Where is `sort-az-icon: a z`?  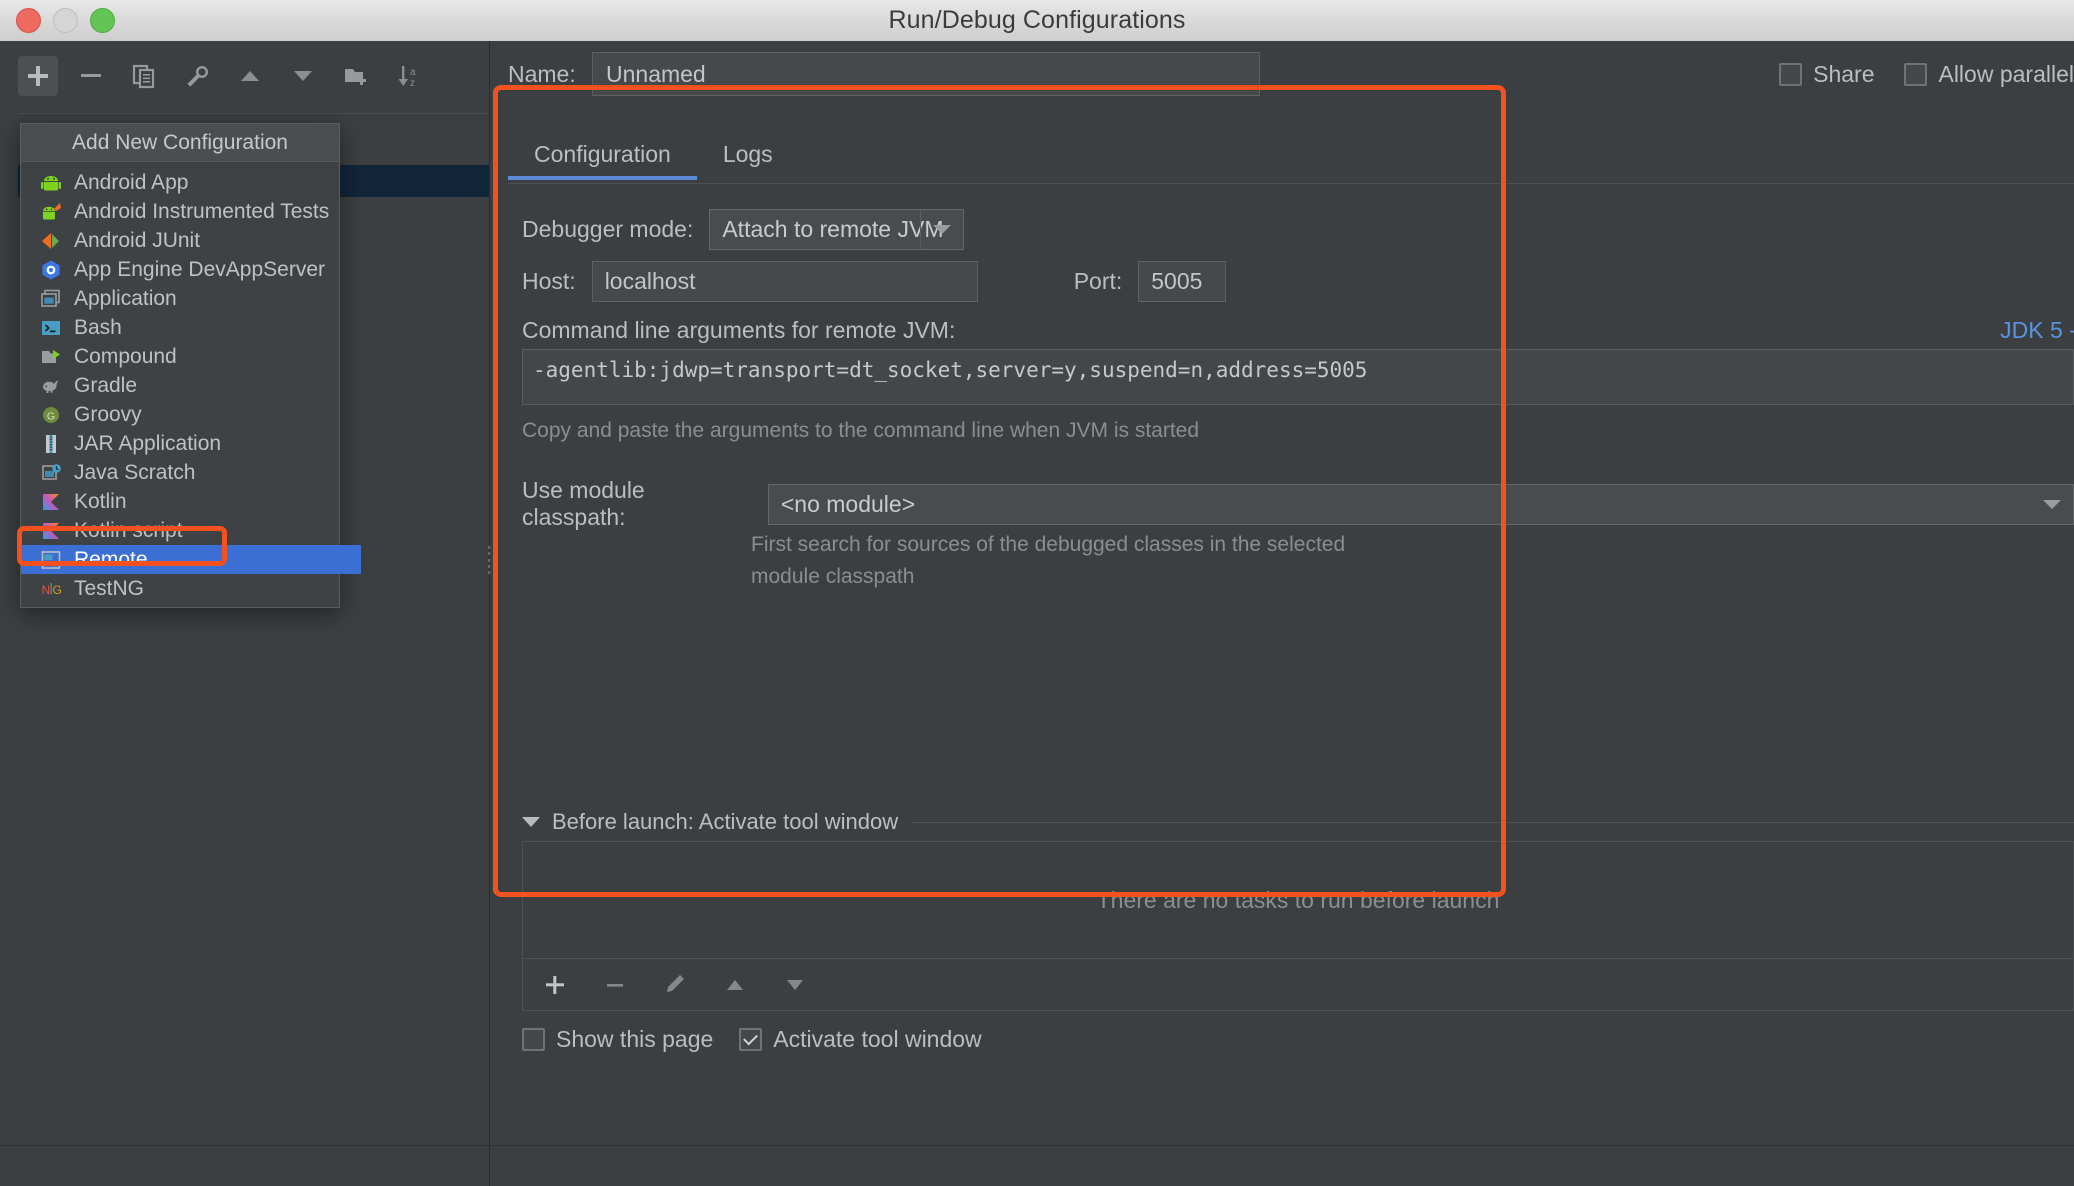
sort-az-icon: a z is located at coordinates (407, 77).